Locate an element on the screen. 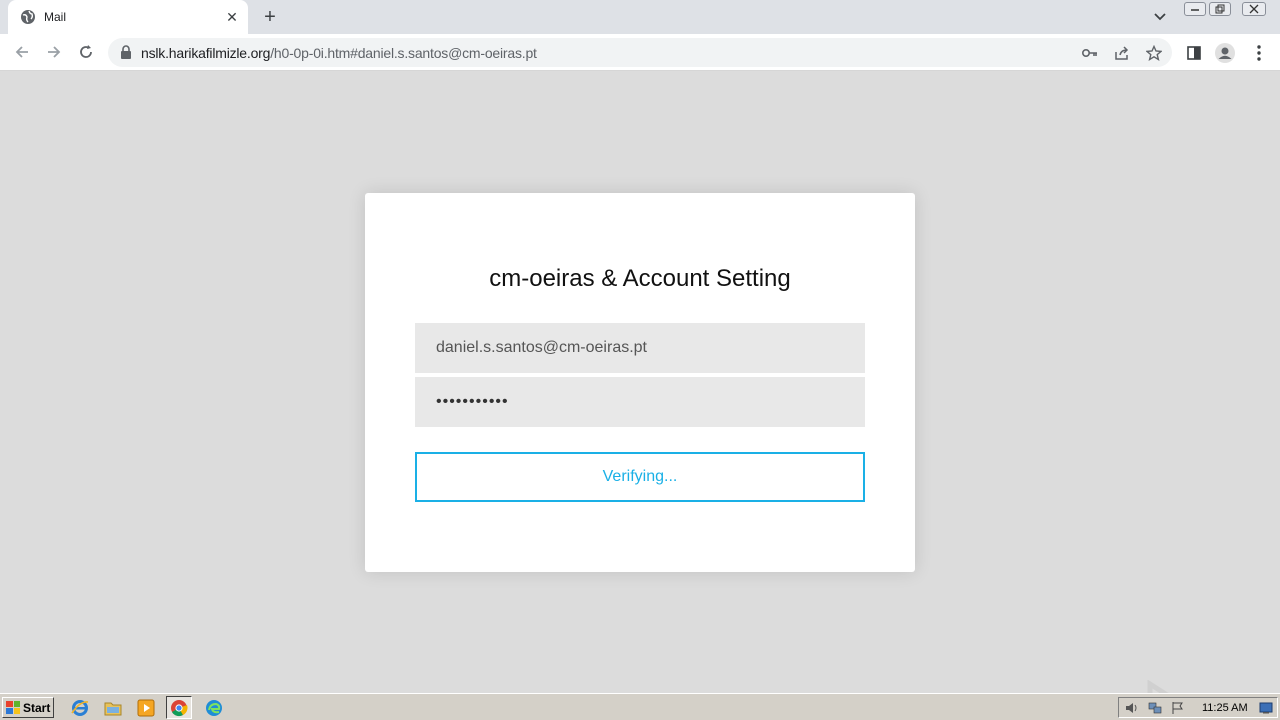 The image size is (1280, 720). lock-icon is located at coordinates (126, 52).